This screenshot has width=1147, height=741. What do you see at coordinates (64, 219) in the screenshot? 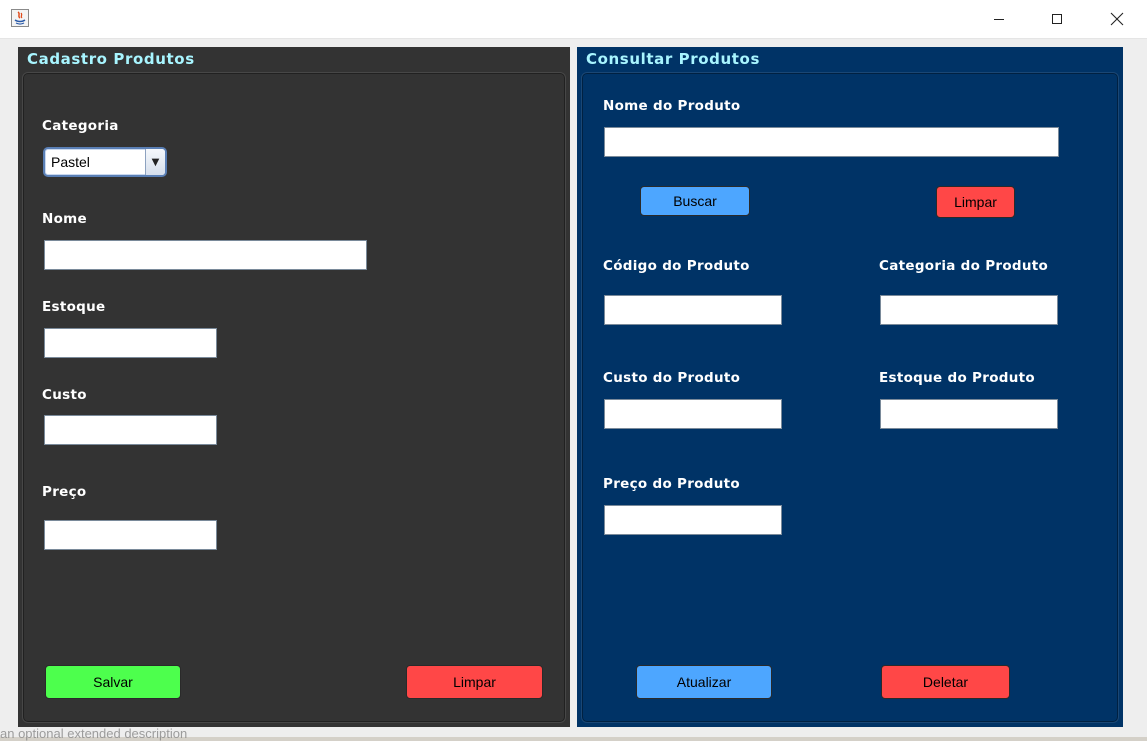
I see `nome-label: Nome` at bounding box center [64, 219].